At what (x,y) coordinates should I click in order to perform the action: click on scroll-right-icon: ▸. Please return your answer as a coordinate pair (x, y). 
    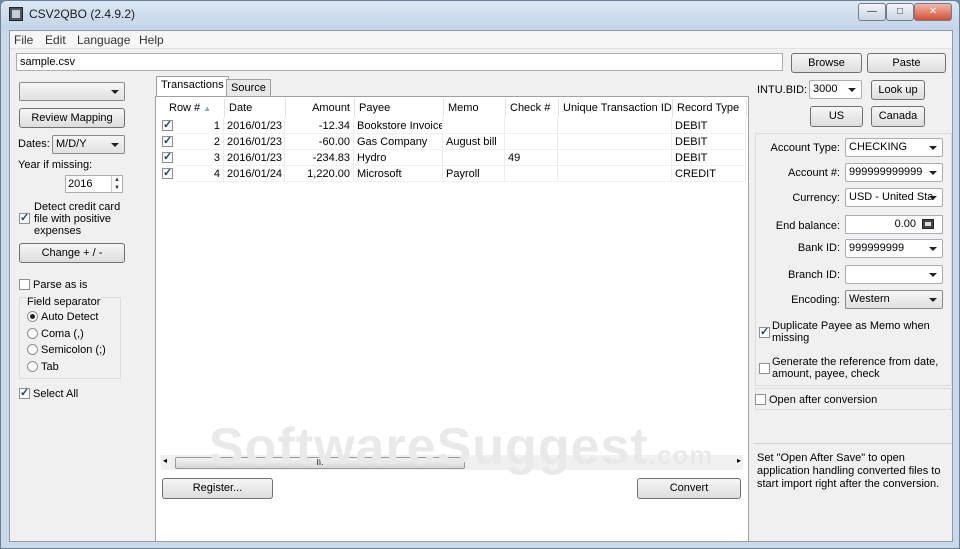
    Looking at the image, I should click on (739, 460).